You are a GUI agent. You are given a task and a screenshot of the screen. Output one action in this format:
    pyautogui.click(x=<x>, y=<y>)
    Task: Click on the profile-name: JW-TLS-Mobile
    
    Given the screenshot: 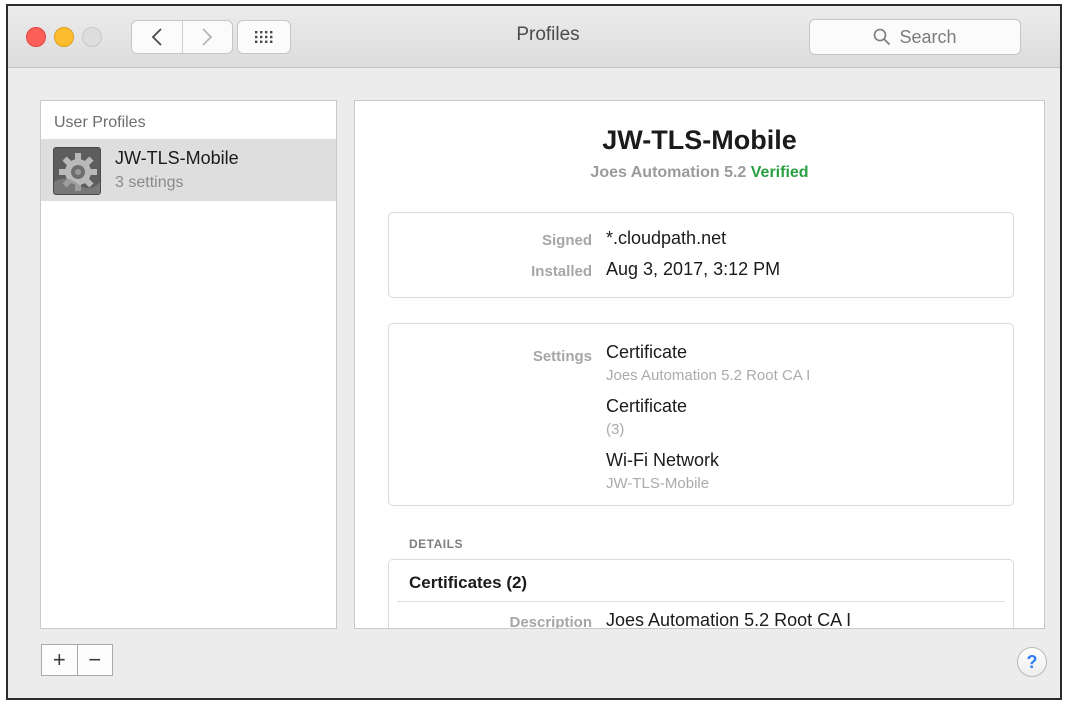 What is the action you would take?
    pyautogui.click(x=177, y=158)
    